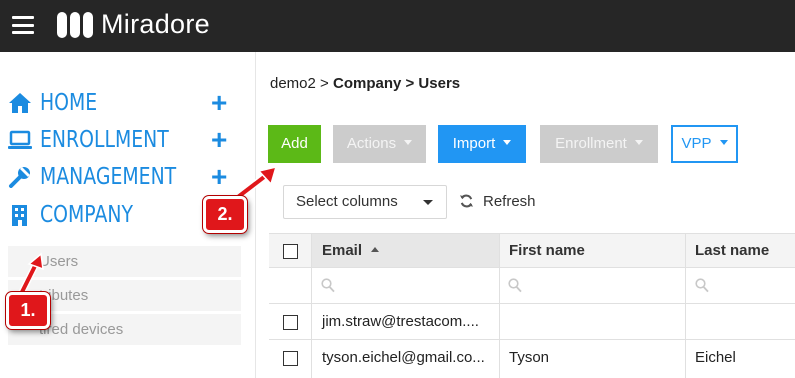 The width and height of the screenshot is (795, 378). I want to click on sidebar-item-label: COMPANY, so click(86, 215).